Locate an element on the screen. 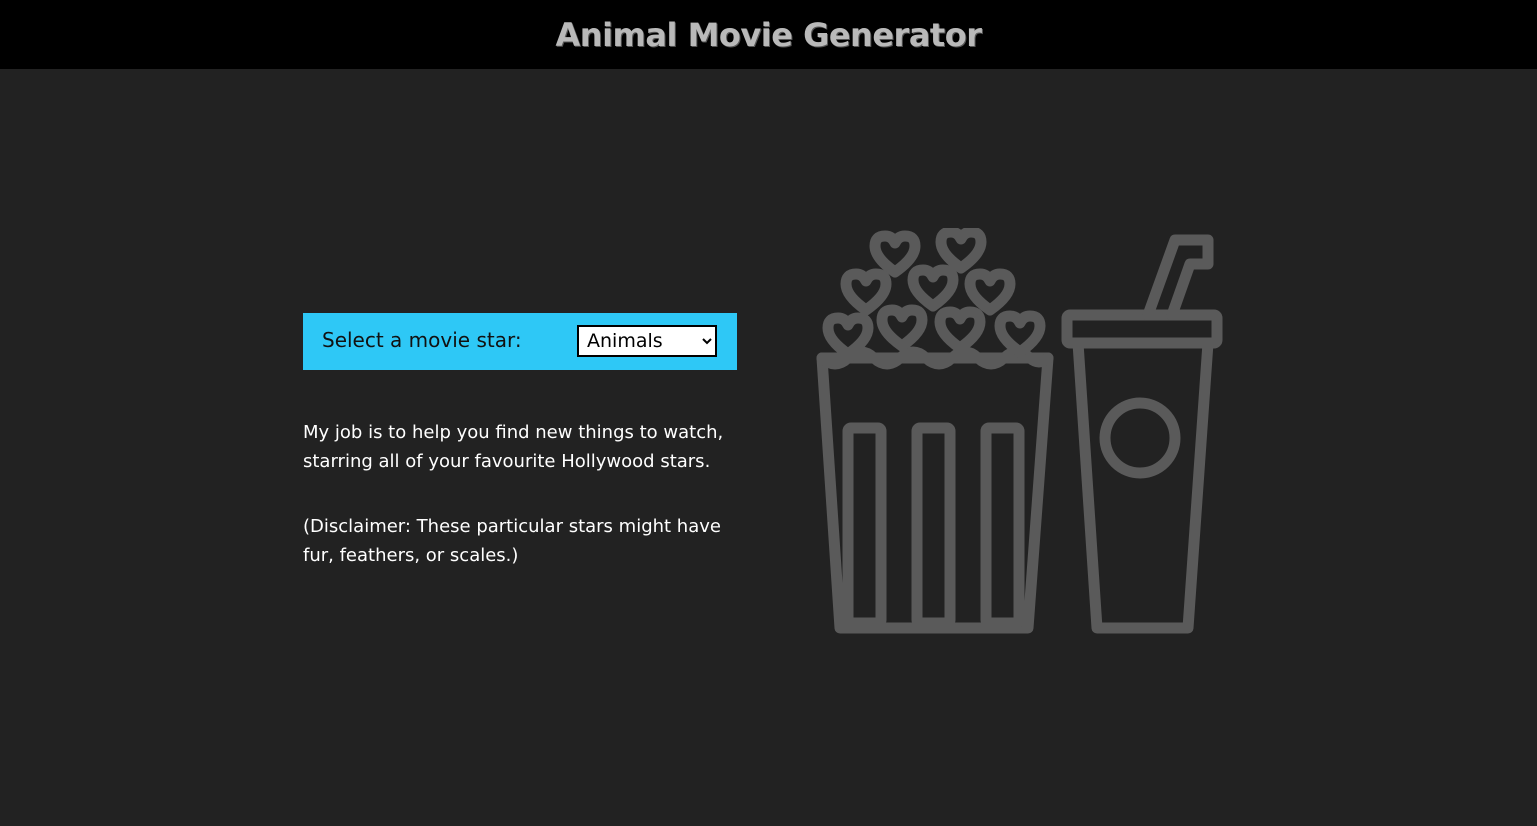 This screenshot has width=1537, height=826. soda-cup-lid is located at coordinates (1142, 329).